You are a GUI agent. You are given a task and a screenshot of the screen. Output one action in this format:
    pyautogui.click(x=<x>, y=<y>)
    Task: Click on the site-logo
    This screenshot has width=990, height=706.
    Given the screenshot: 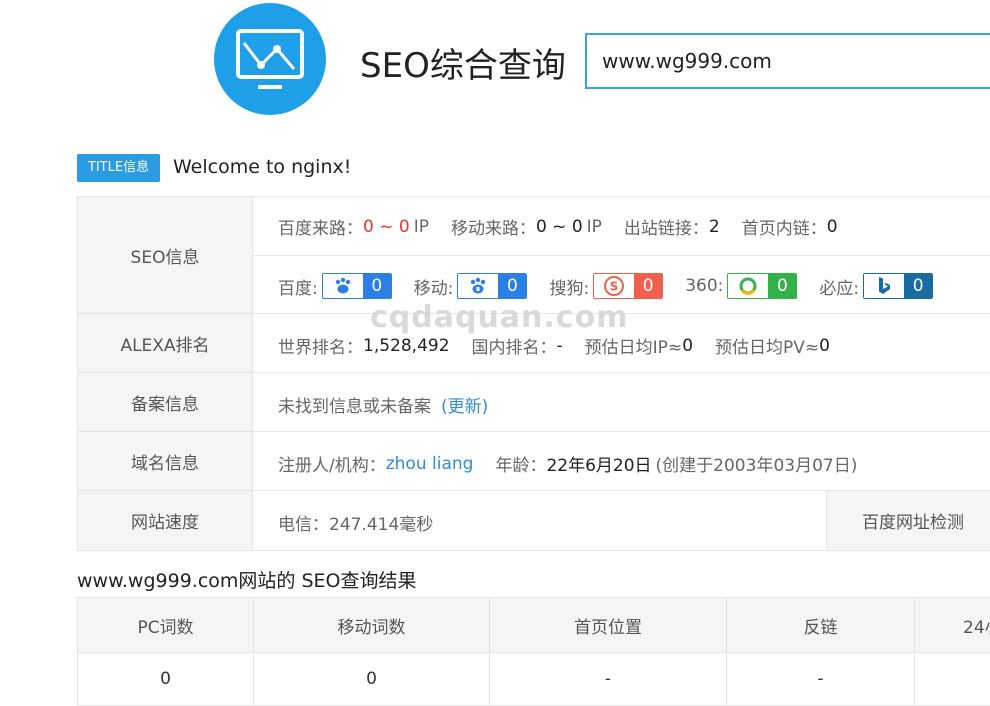 What is the action you would take?
    pyautogui.click(x=270, y=59)
    